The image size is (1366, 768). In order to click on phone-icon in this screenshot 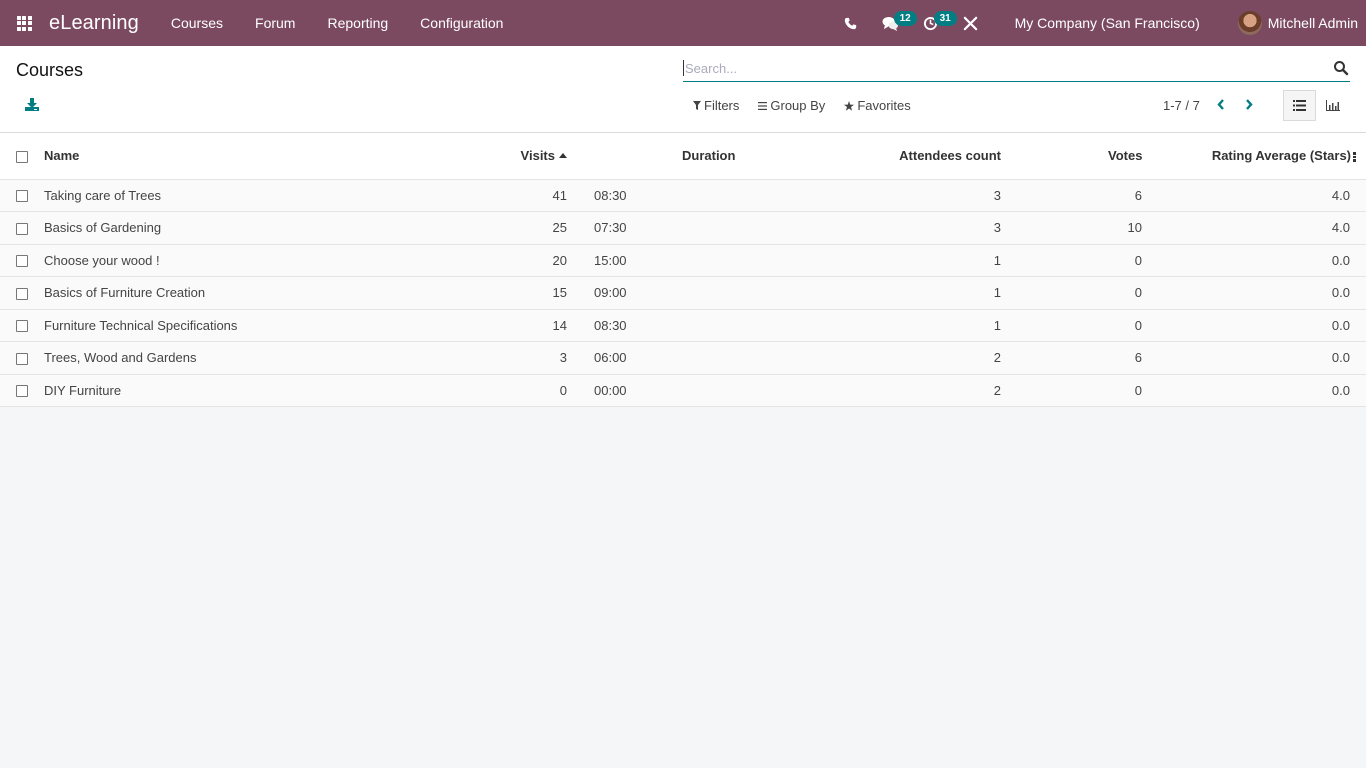, I will do `click(850, 23)`.